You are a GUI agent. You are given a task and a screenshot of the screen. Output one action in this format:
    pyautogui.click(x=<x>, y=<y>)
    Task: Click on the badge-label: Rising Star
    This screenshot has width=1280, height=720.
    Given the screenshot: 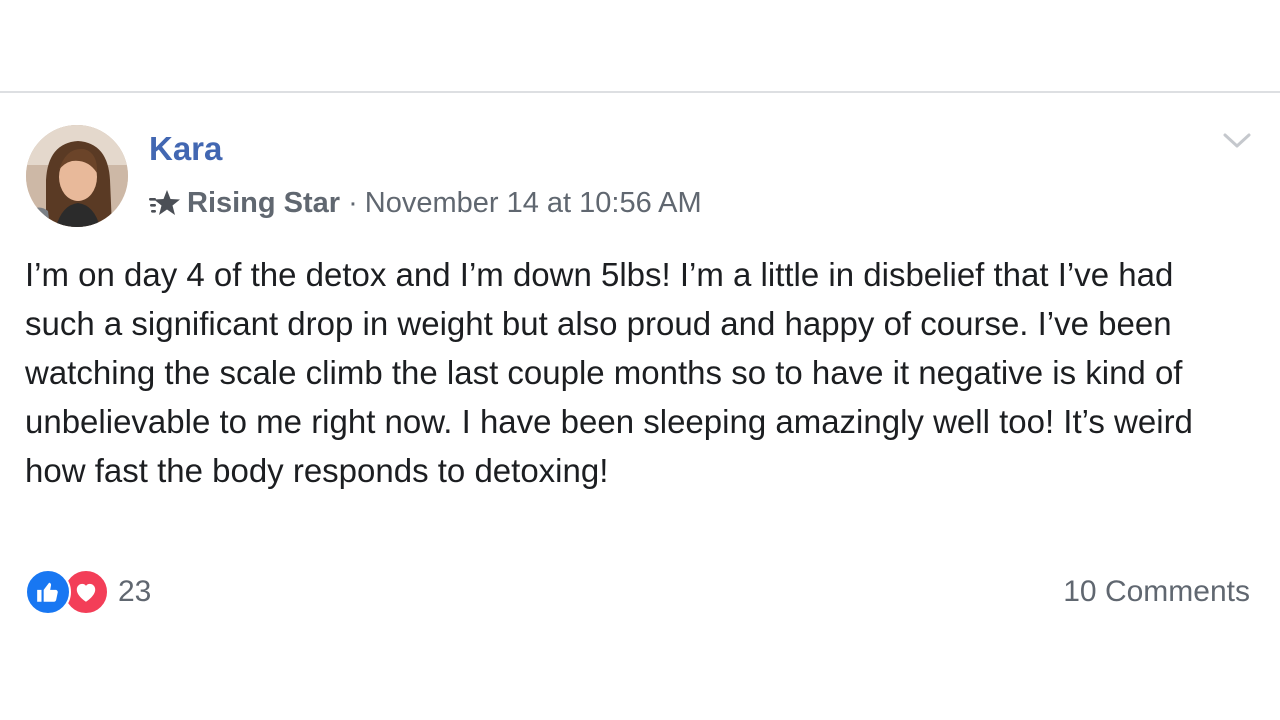 What is the action you would take?
    pyautogui.click(x=263, y=203)
    